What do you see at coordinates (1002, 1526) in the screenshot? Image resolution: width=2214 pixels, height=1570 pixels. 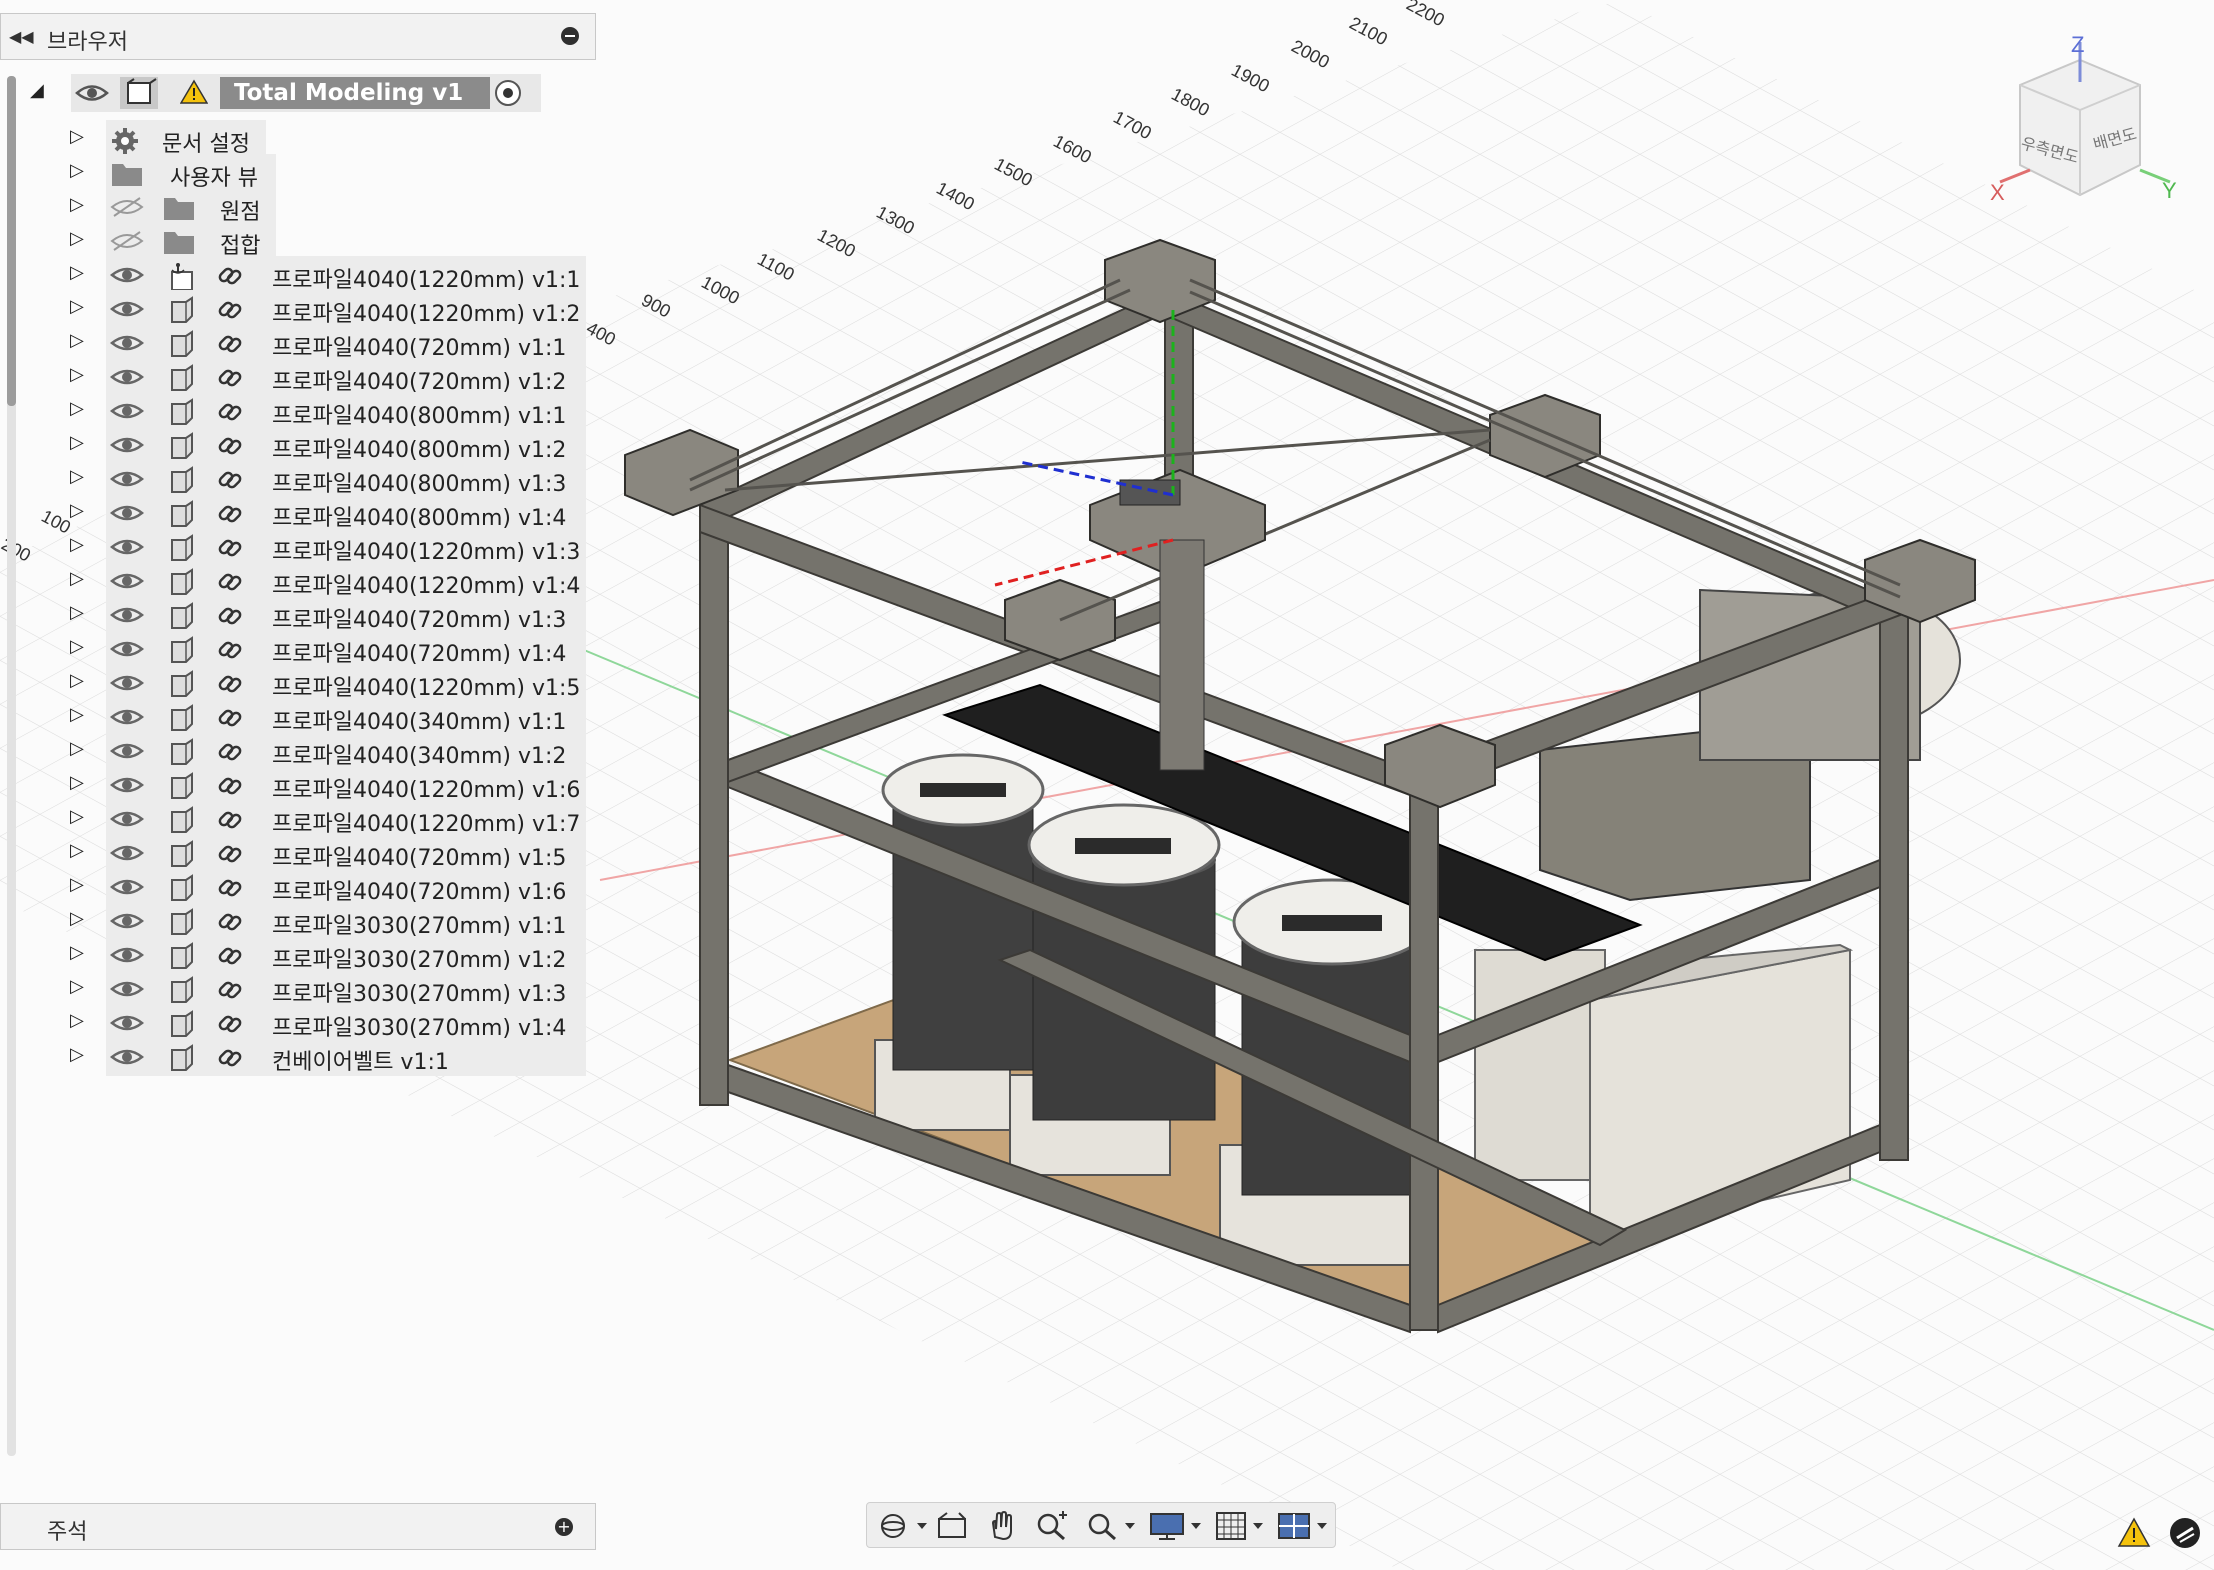 I see `pan-icon` at bounding box center [1002, 1526].